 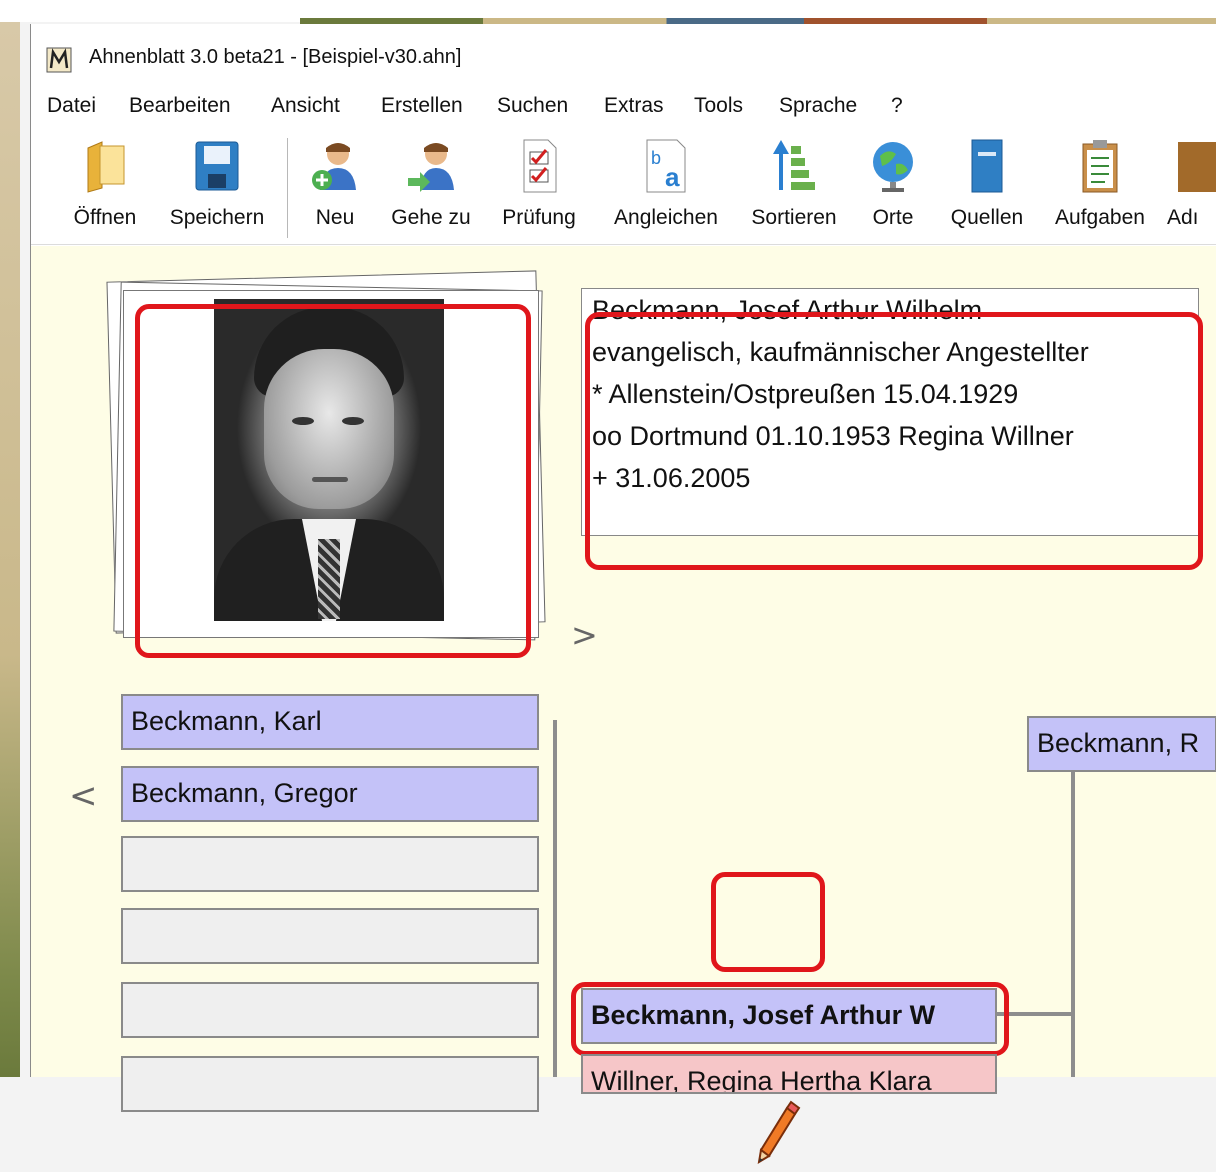 I want to click on globe-icon, so click(x=893, y=166).